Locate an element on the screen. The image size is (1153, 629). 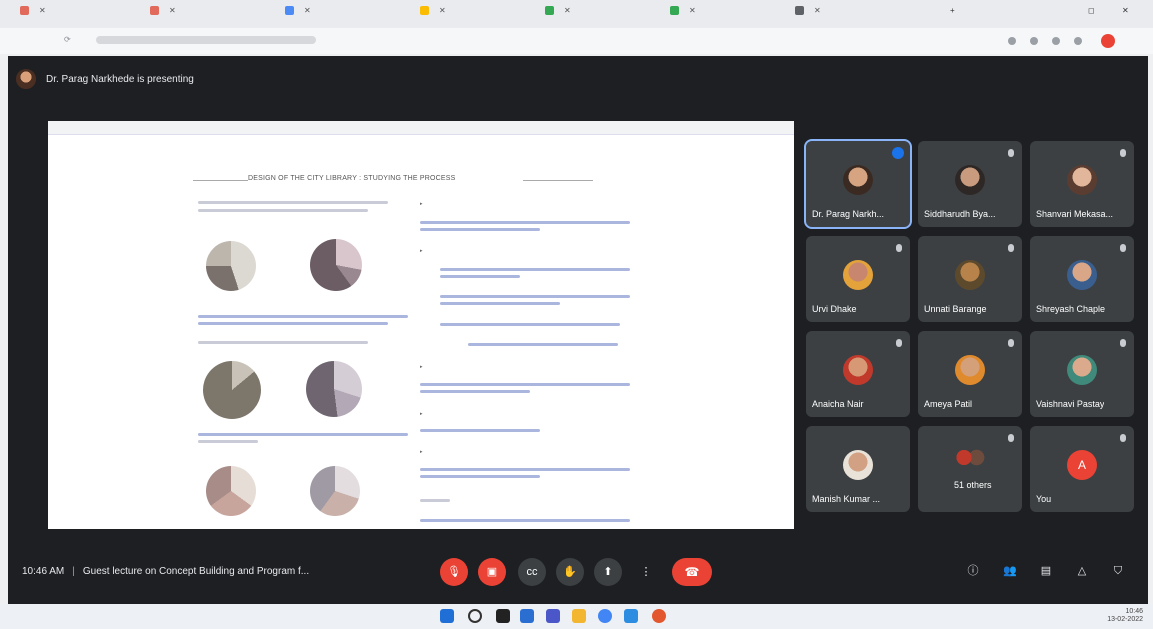
browser-tab-active: ✕ is located at coordinates (860, 15).